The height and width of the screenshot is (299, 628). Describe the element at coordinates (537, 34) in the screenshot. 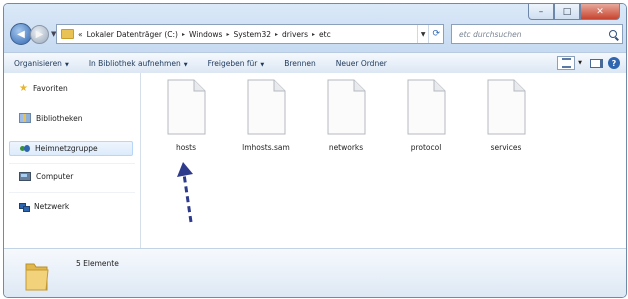

I see `search-input: etc durchsuchen` at that location.